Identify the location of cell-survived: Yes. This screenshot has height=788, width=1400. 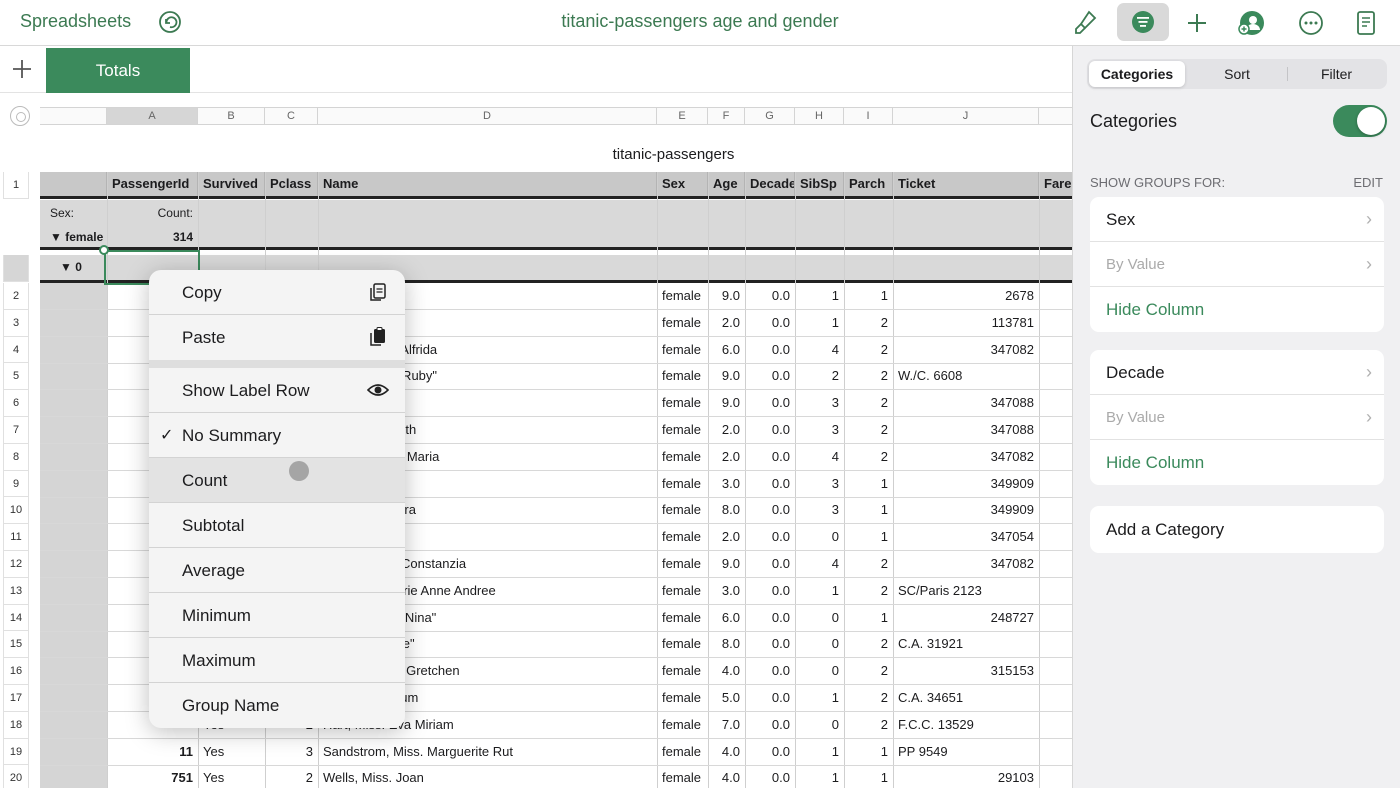
(231, 752).